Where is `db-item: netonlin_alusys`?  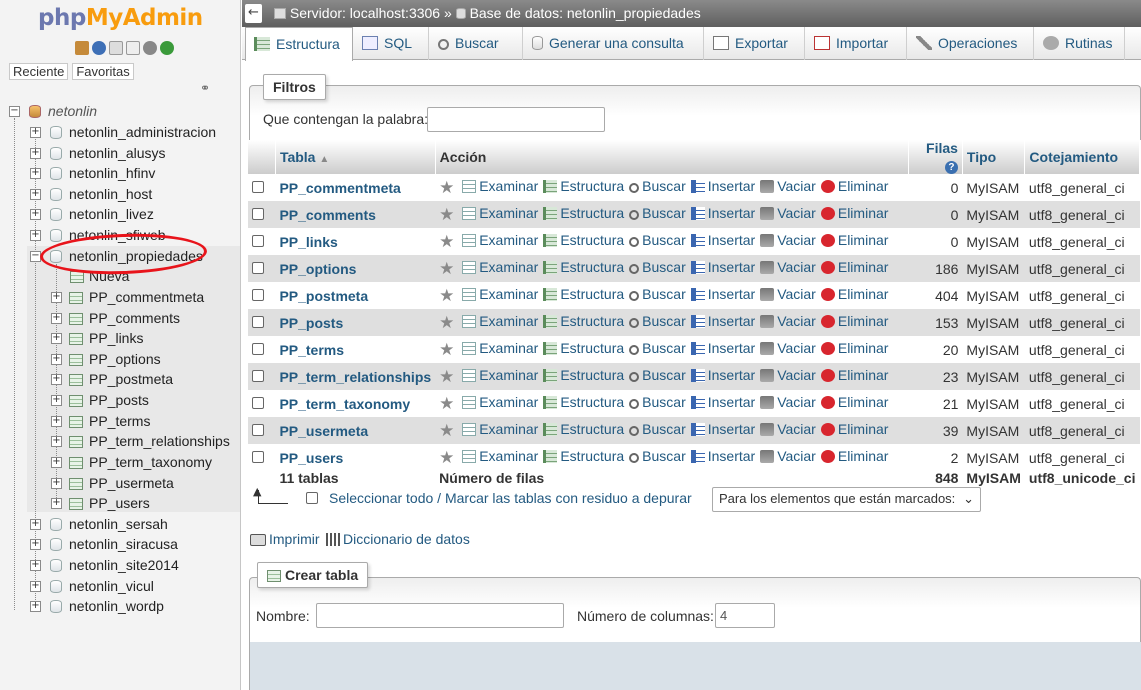 db-item: netonlin_alusys is located at coordinates (117, 153).